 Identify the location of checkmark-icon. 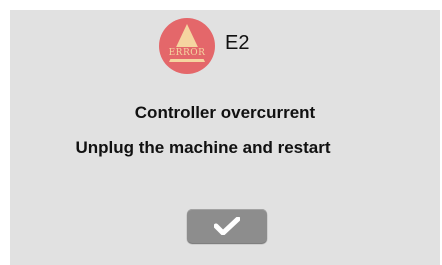
(227, 226).